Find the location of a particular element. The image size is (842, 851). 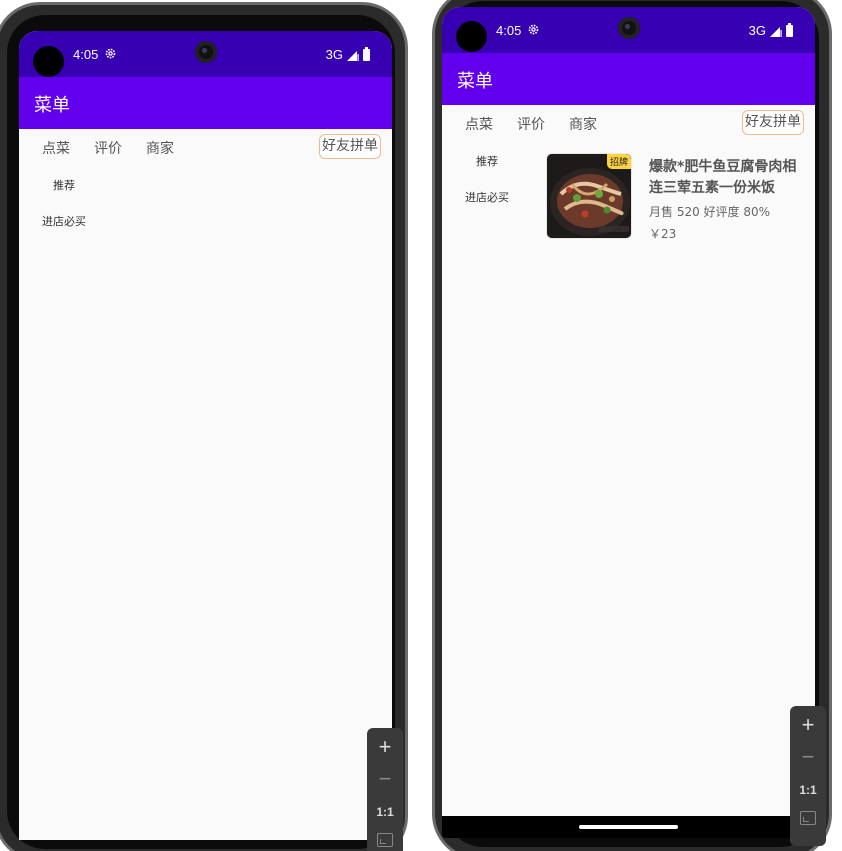

dish-sales-rating: 月售 520 好评度 80% is located at coordinates (710, 212).